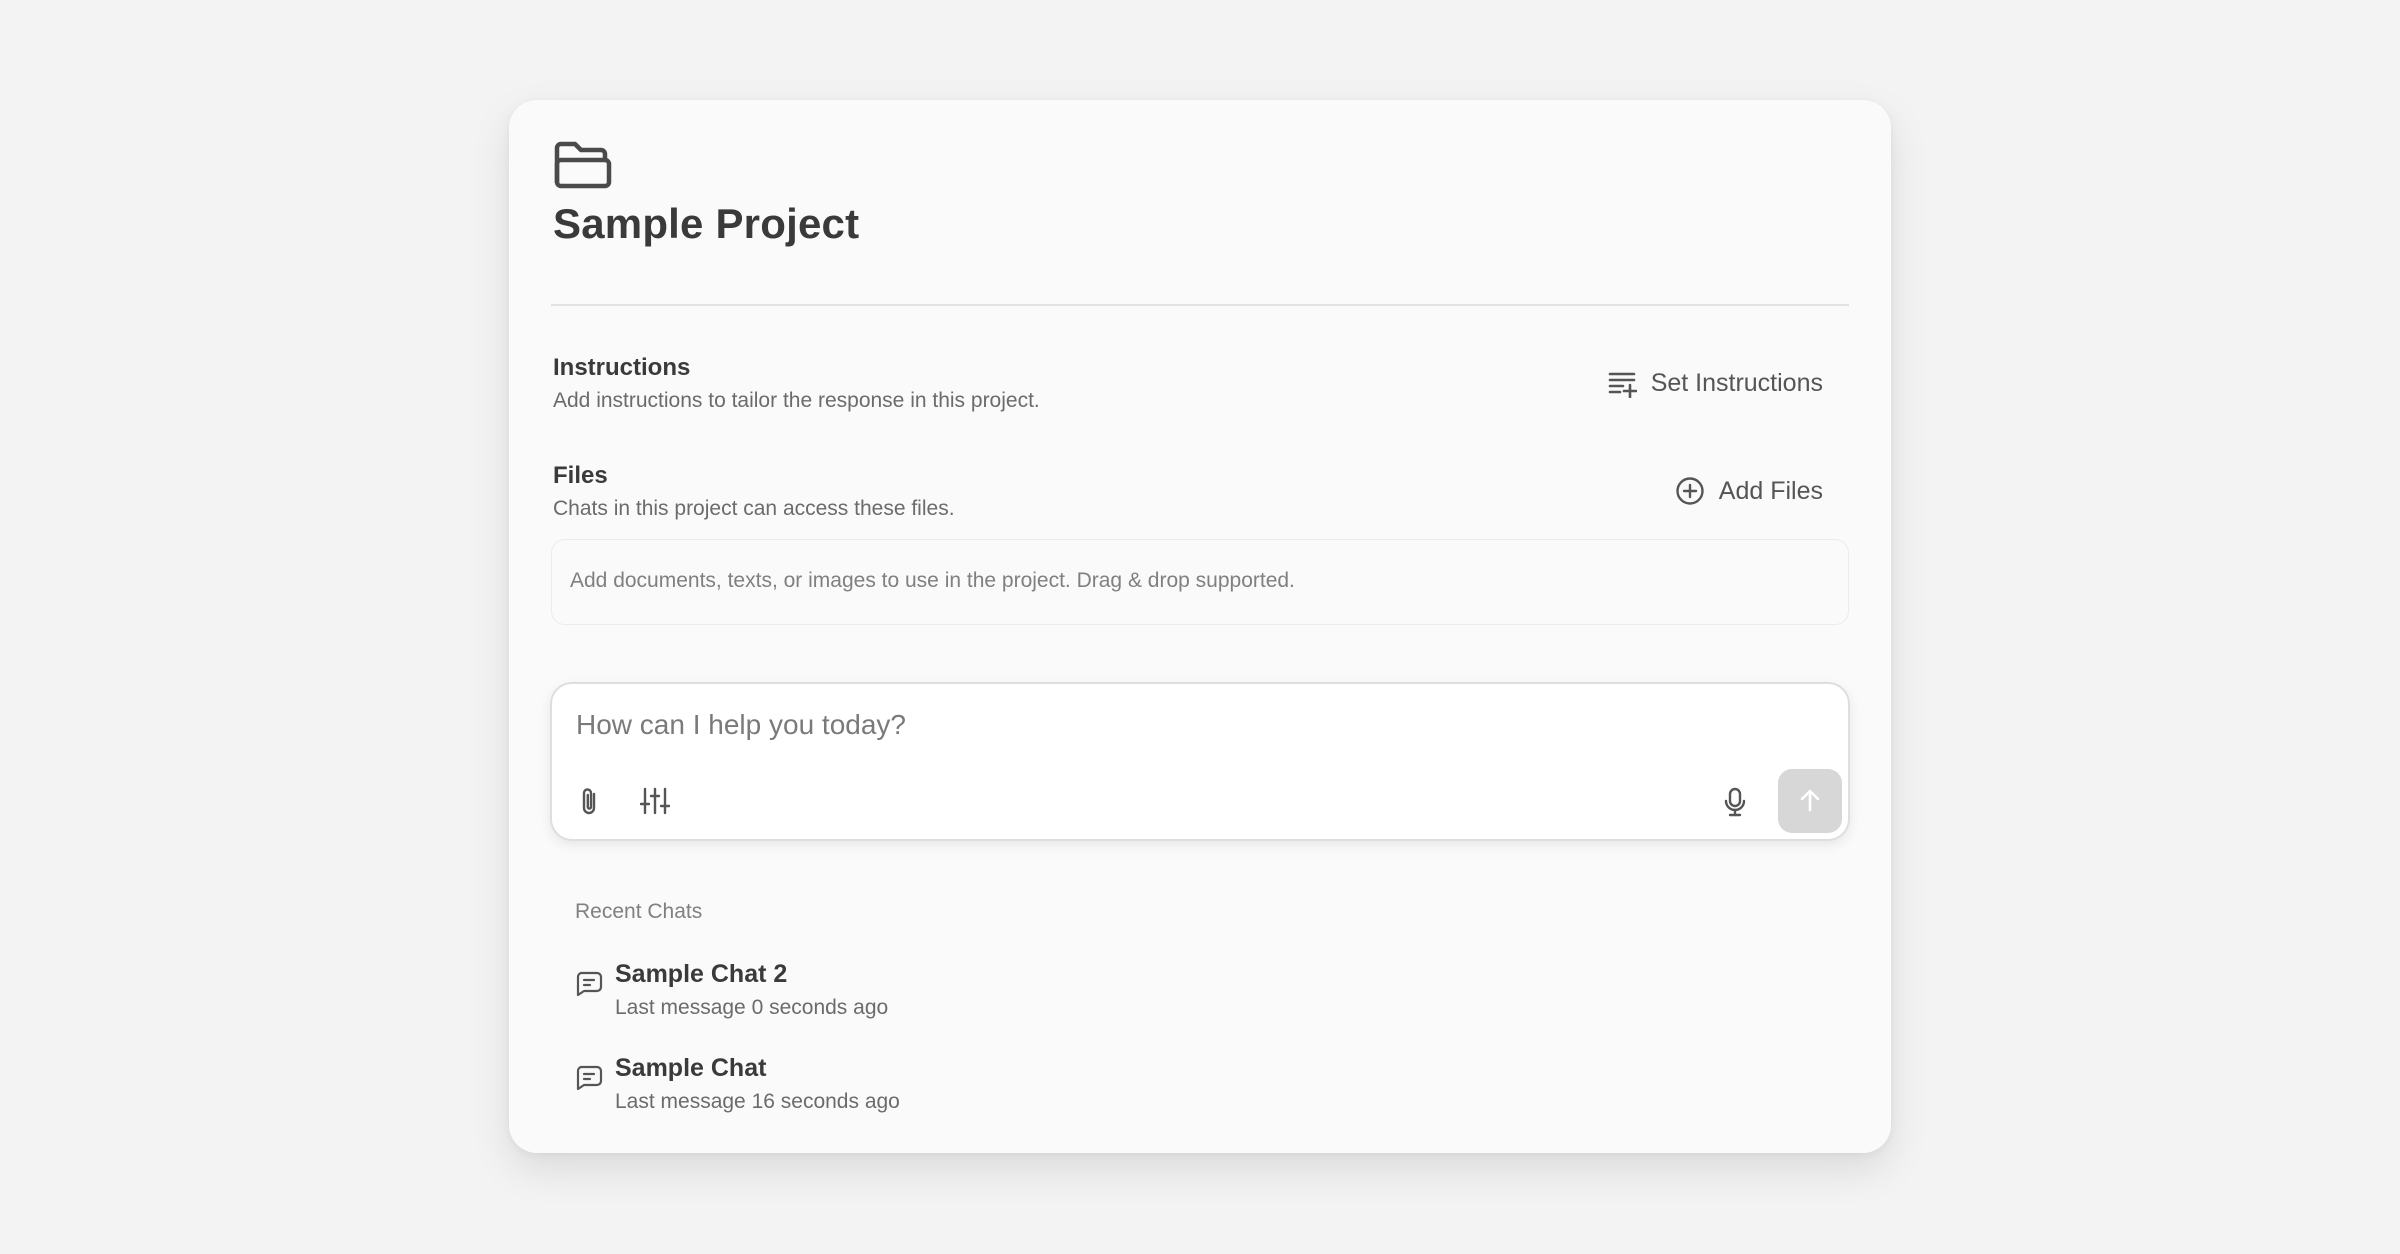  What do you see at coordinates (1770, 490) in the screenshot?
I see `add-files-label: Add Files` at bounding box center [1770, 490].